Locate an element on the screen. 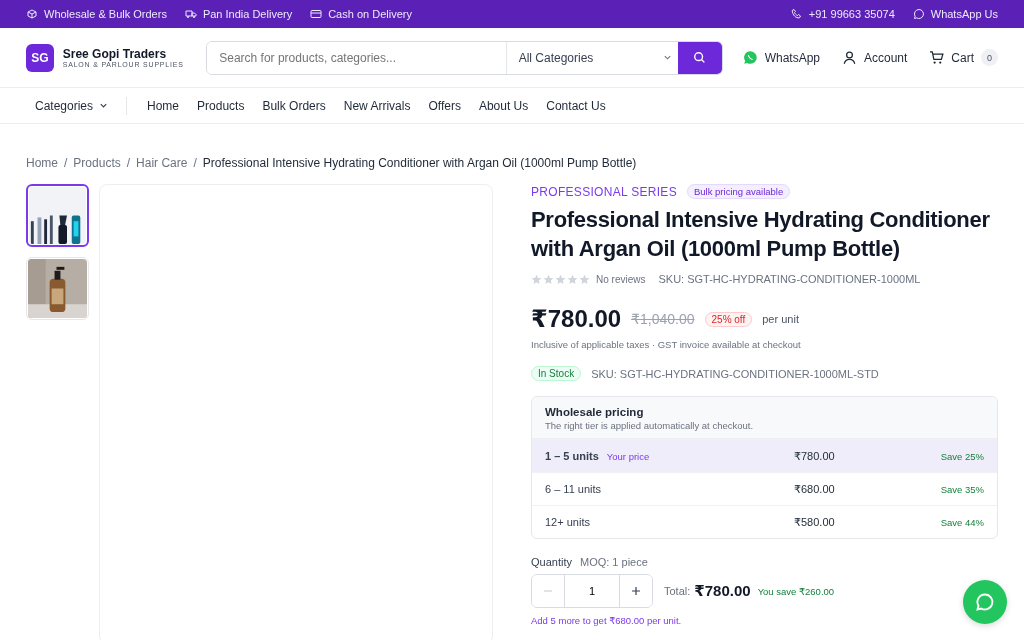 The width and height of the screenshot is (1024, 640). breadcrumb-link: Home is located at coordinates (42, 166).